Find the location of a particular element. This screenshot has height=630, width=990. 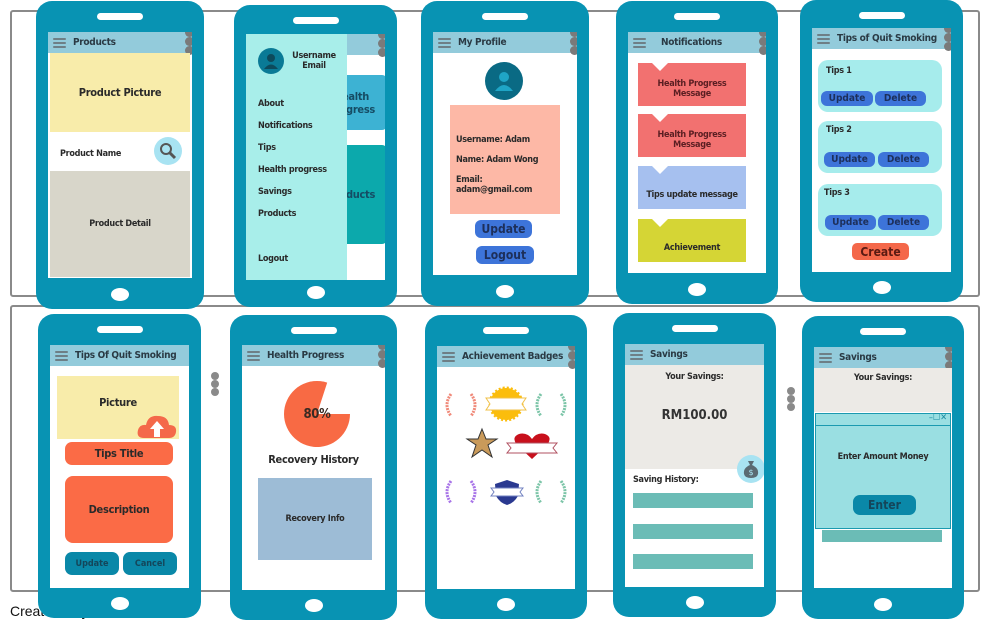

drawer-item-notifications: Notifications is located at coordinates (285, 126).